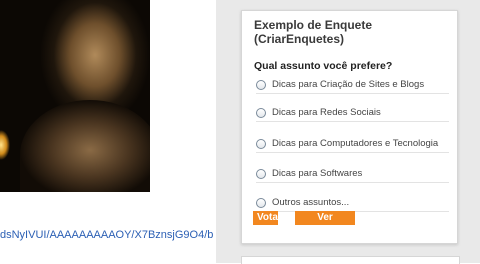 The image size is (480, 264). What do you see at coordinates (313, 32) in the screenshot?
I see `poll-title: Exemplo de Enquete (CriarEnquetes)` at bounding box center [313, 32].